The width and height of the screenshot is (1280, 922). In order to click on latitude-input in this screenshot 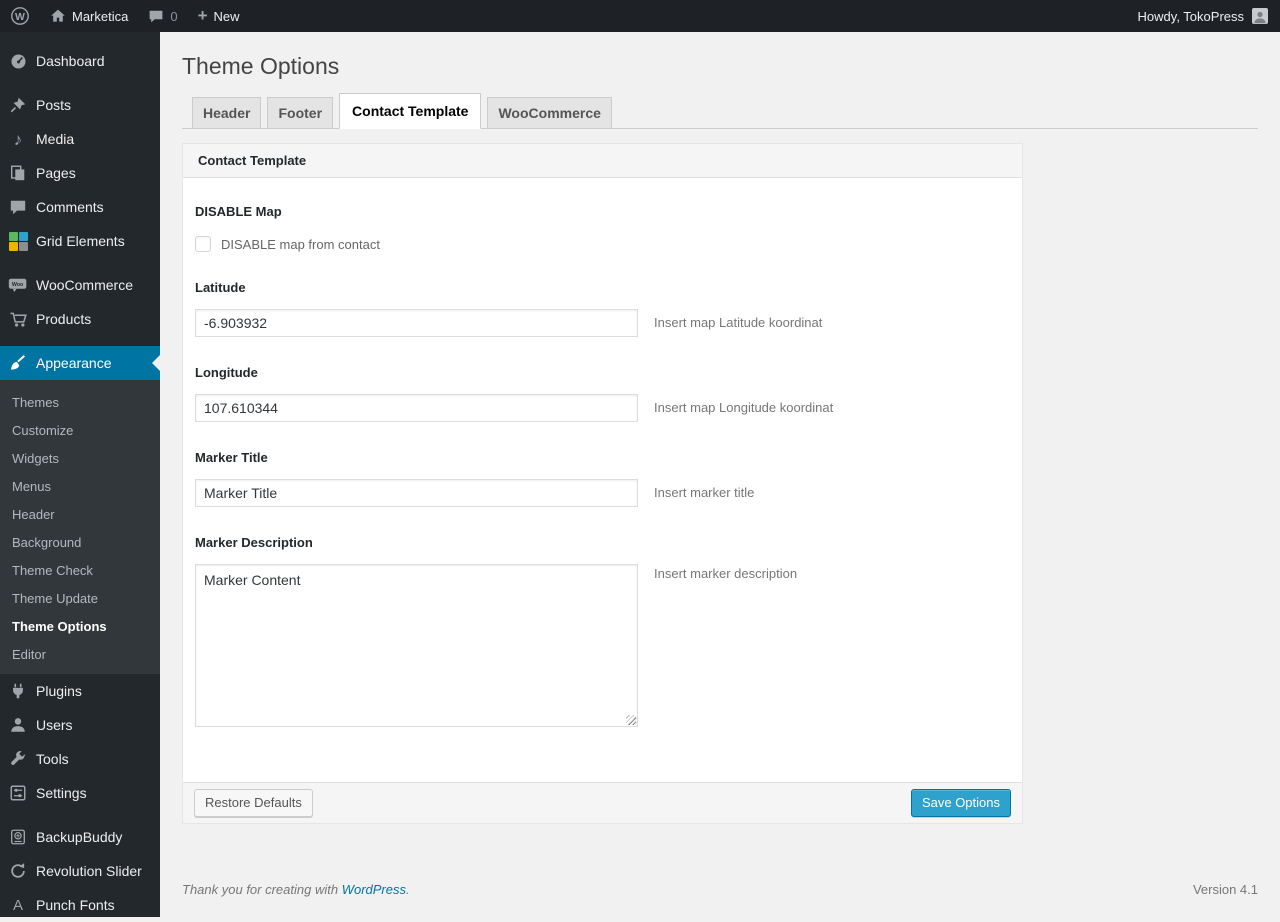, I will do `click(416, 323)`.